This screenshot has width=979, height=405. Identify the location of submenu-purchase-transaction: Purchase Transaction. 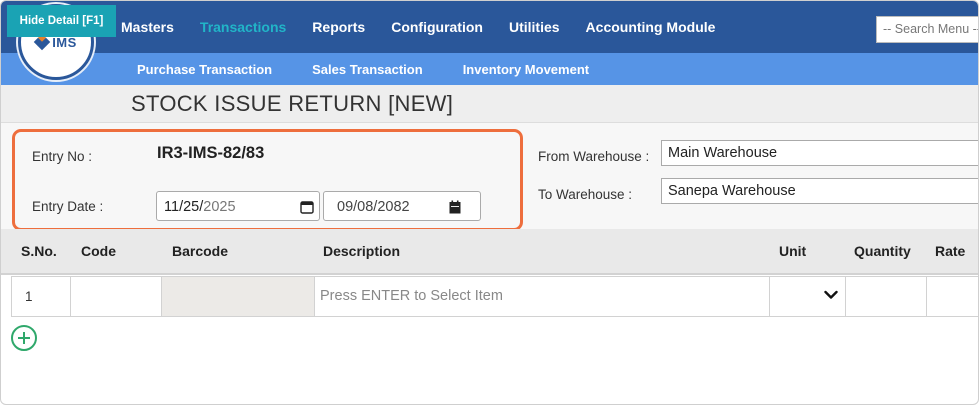
(204, 69).